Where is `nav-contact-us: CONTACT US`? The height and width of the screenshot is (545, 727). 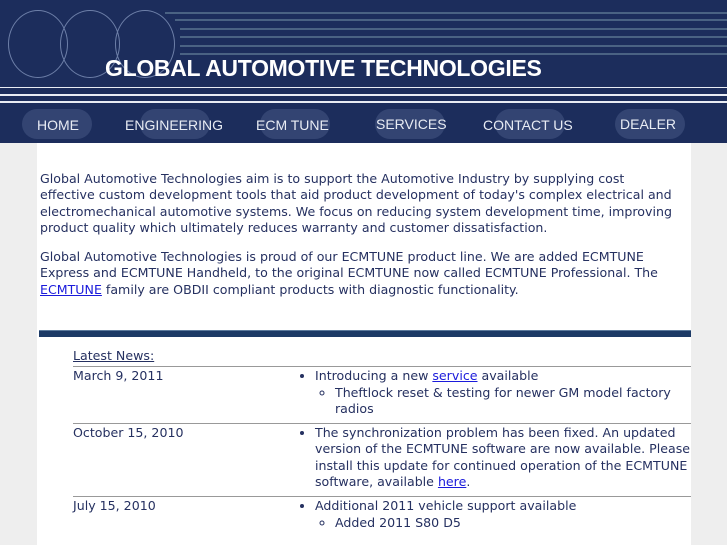
nav-contact-us: CONTACT US is located at coordinates (528, 125).